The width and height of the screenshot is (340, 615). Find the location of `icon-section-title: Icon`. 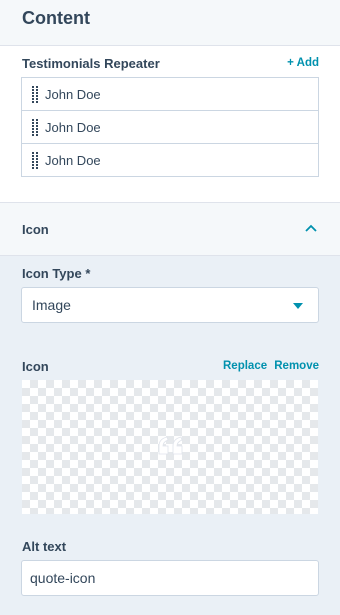

icon-section-title: Icon is located at coordinates (35, 229).